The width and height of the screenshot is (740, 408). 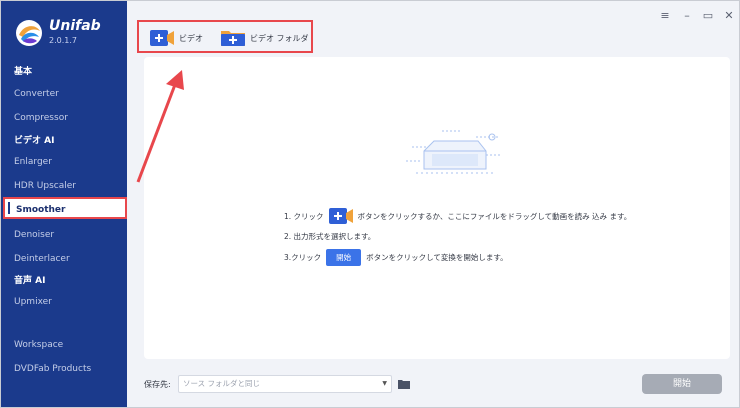 I want to click on save-location-value: ソース フォルダと同じ, so click(x=222, y=383).